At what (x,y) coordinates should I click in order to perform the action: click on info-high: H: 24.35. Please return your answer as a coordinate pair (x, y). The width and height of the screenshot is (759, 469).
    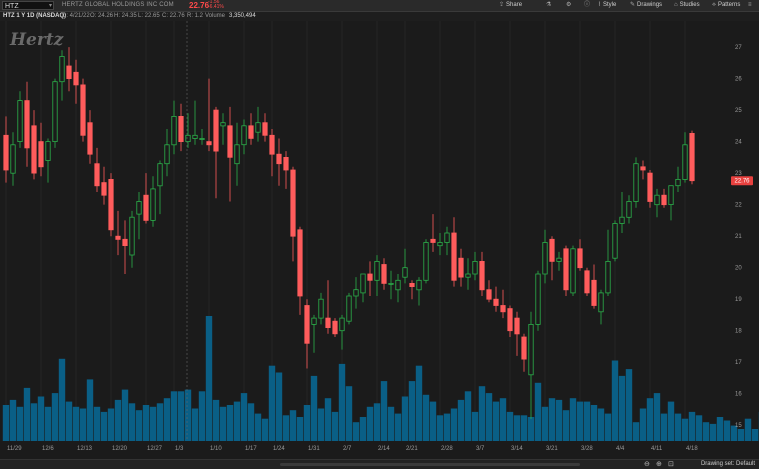
    Looking at the image, I should click on (125, 16).